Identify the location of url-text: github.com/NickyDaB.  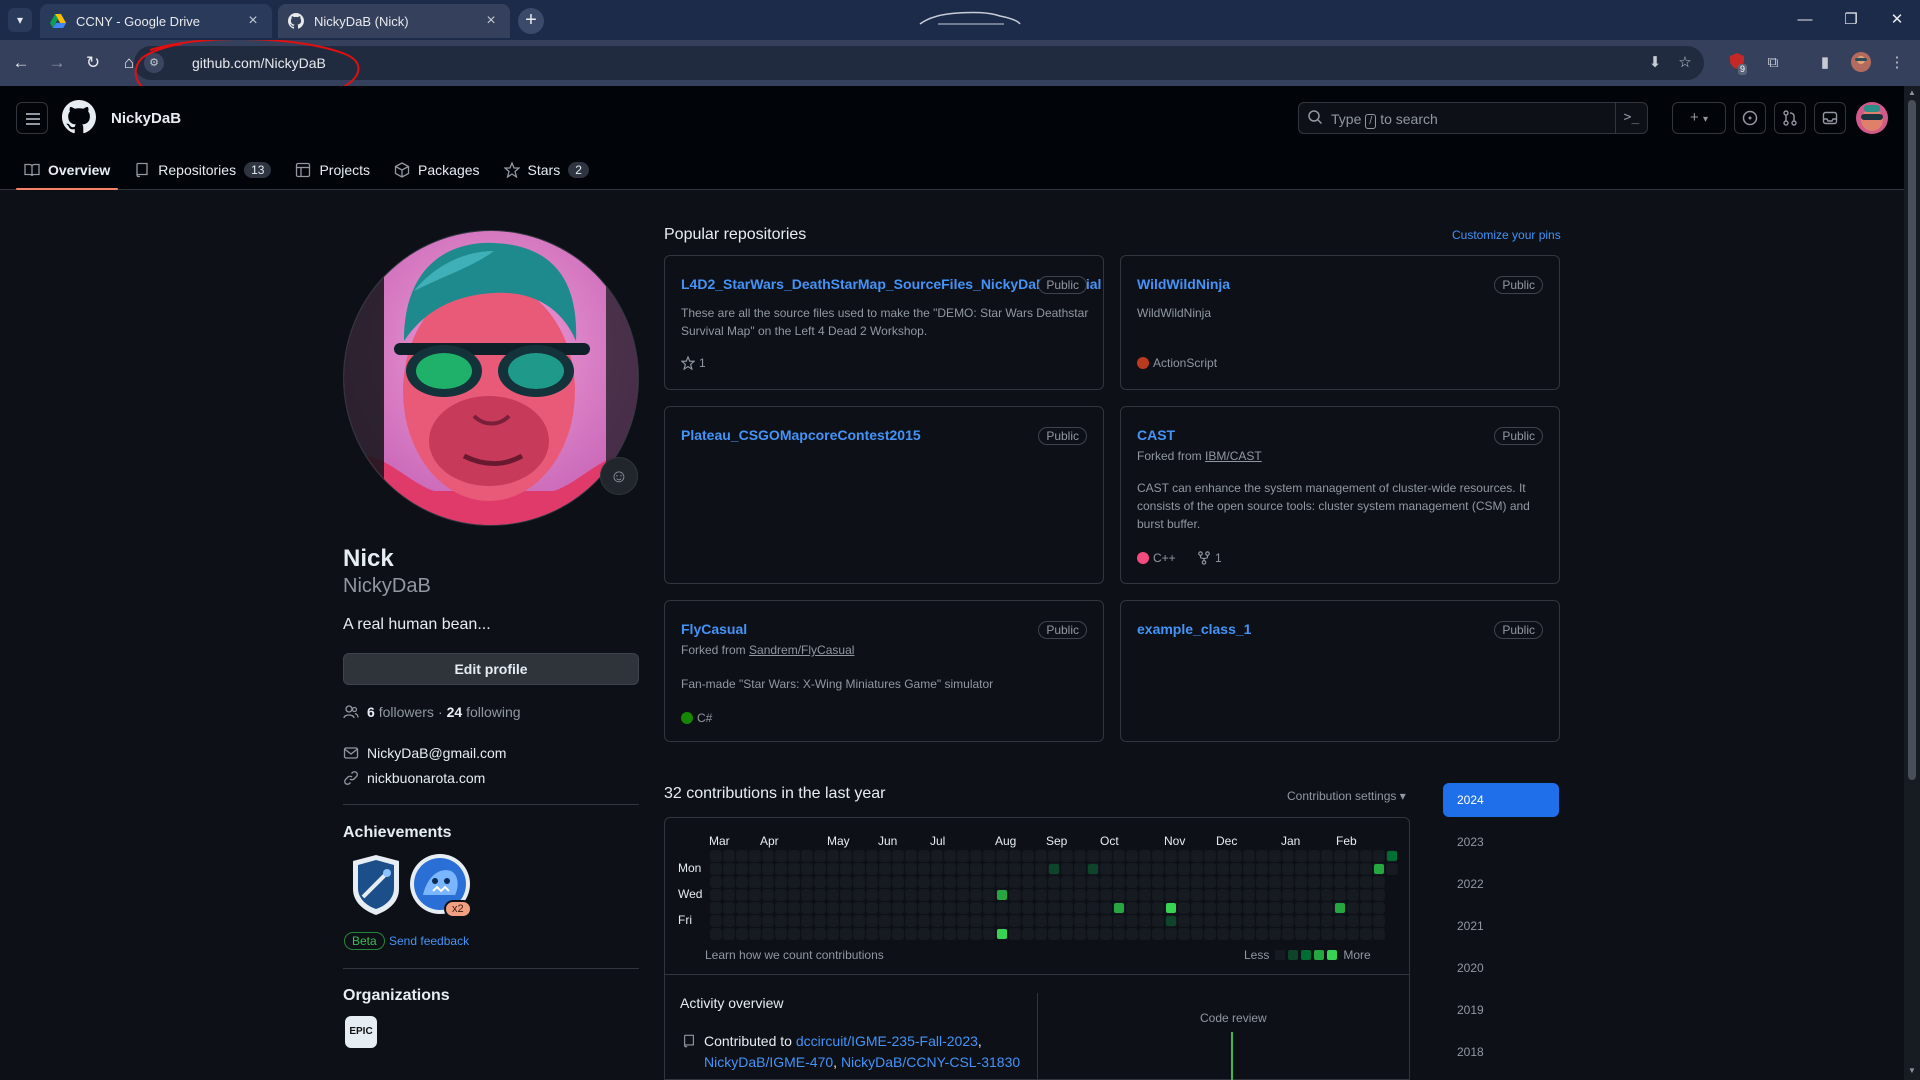
(259, 63).